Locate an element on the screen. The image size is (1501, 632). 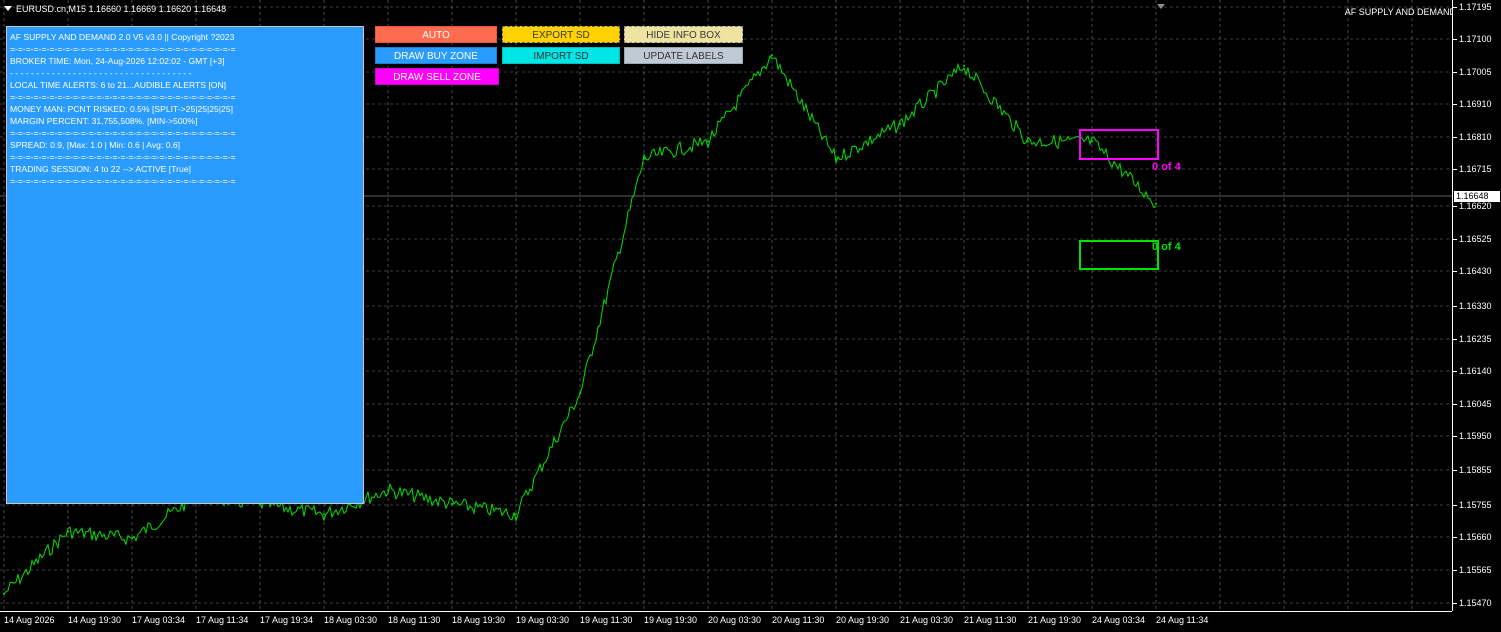
update-labels-button: UPDATE LABELS is located at coordinates (683, 55).